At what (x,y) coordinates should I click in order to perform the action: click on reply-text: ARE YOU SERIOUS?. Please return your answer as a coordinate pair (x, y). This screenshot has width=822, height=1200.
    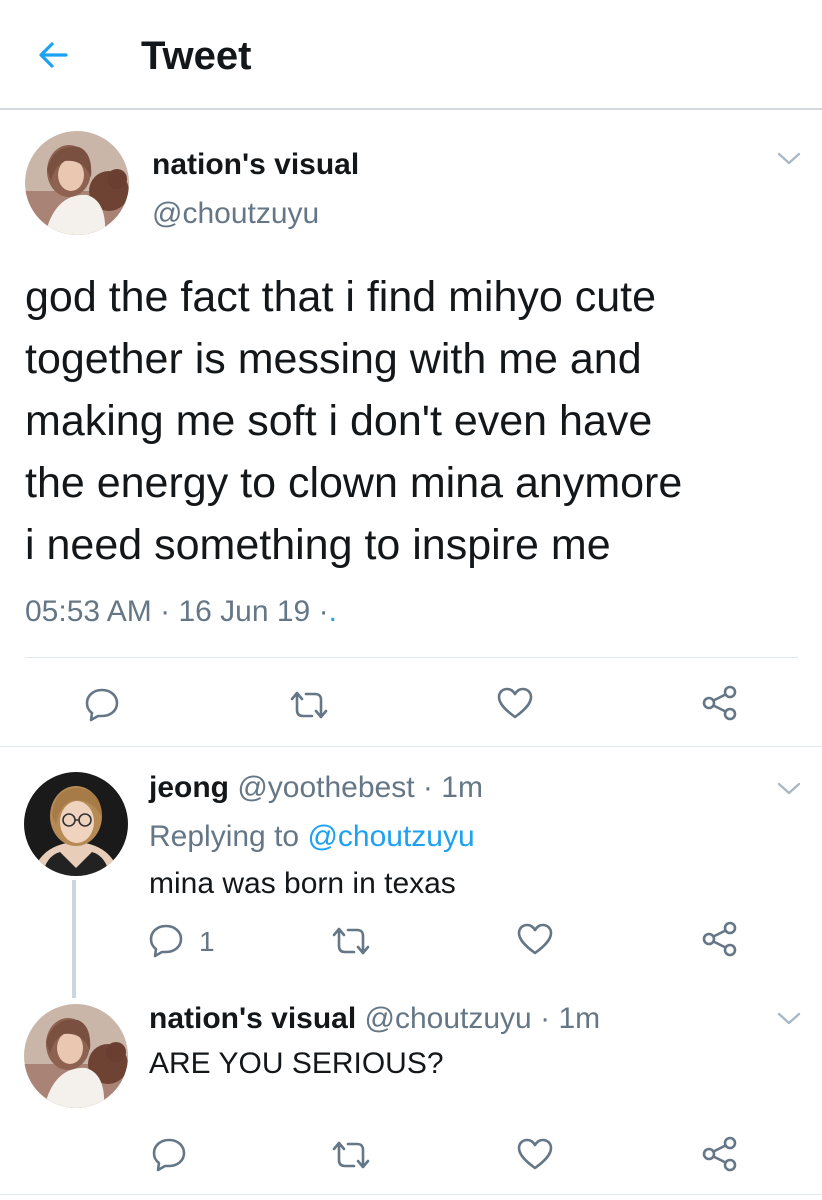
    Looking at the image, I should click on (296, 1063).